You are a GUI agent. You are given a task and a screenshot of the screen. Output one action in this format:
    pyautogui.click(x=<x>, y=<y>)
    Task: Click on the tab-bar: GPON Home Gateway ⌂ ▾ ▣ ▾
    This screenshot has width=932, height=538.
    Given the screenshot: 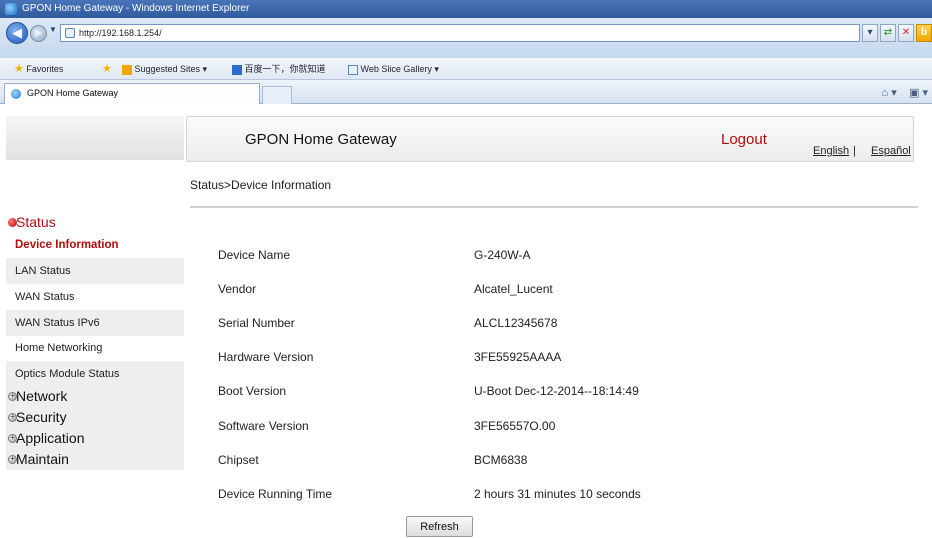 What is the action you would take?
    pyautogui.click(x=466, y=92)
    